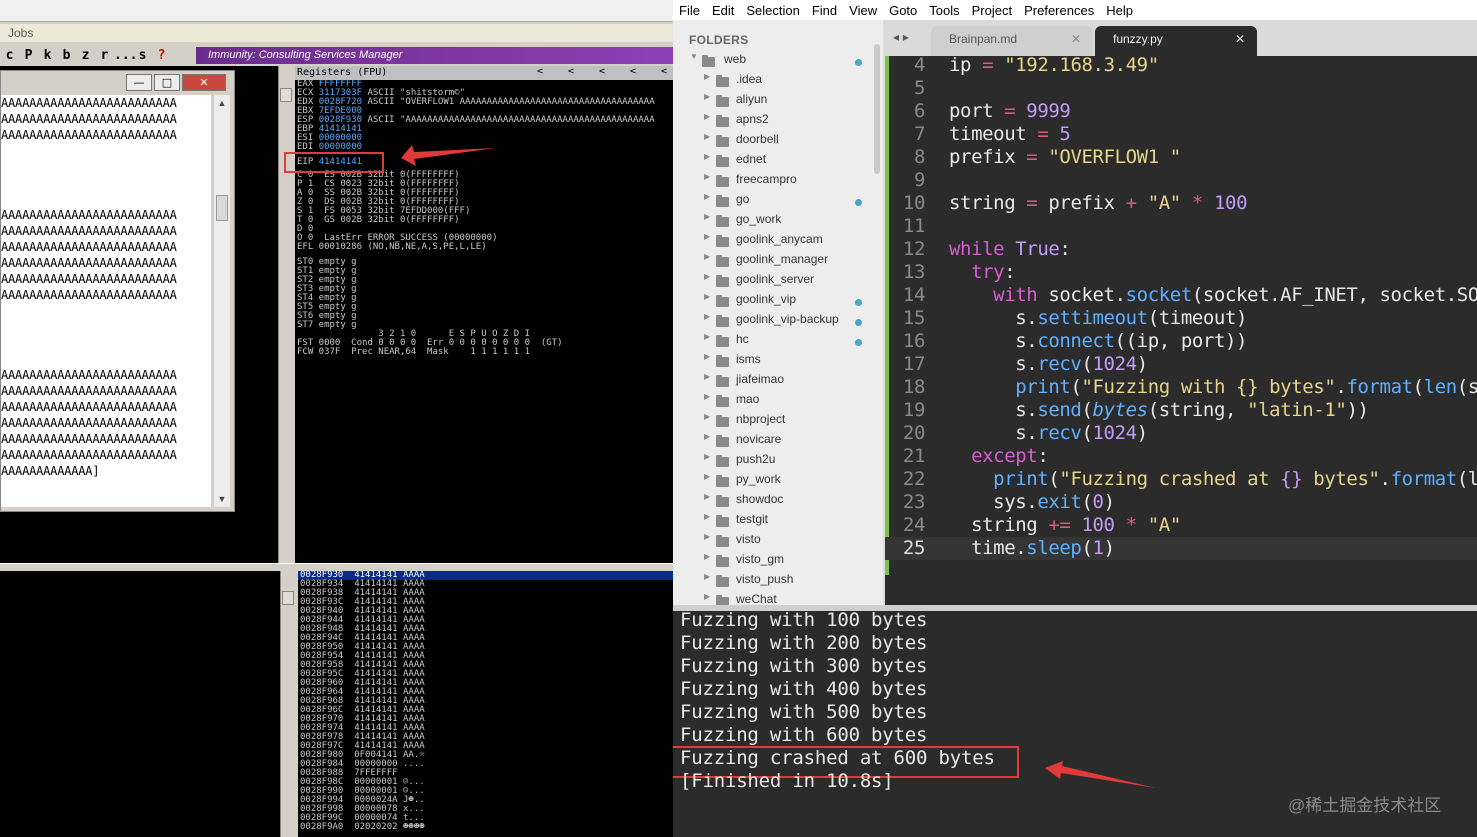 The height and width of the screenshot is (837, 1477). I want to click on toolbar-button: P, so click(28, 55).